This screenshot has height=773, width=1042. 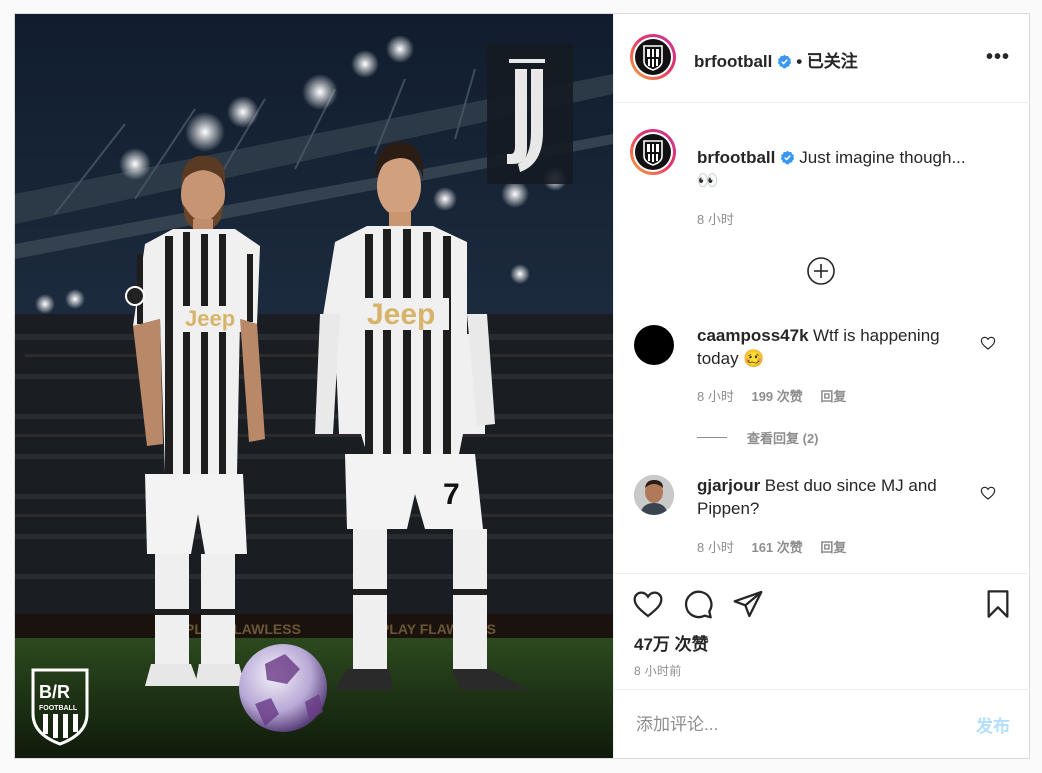 What do you see at coordinates (850, 485) in the screenshot?
I see `comment-text: Best duo since MJ and` at bounding box center [850, 485].